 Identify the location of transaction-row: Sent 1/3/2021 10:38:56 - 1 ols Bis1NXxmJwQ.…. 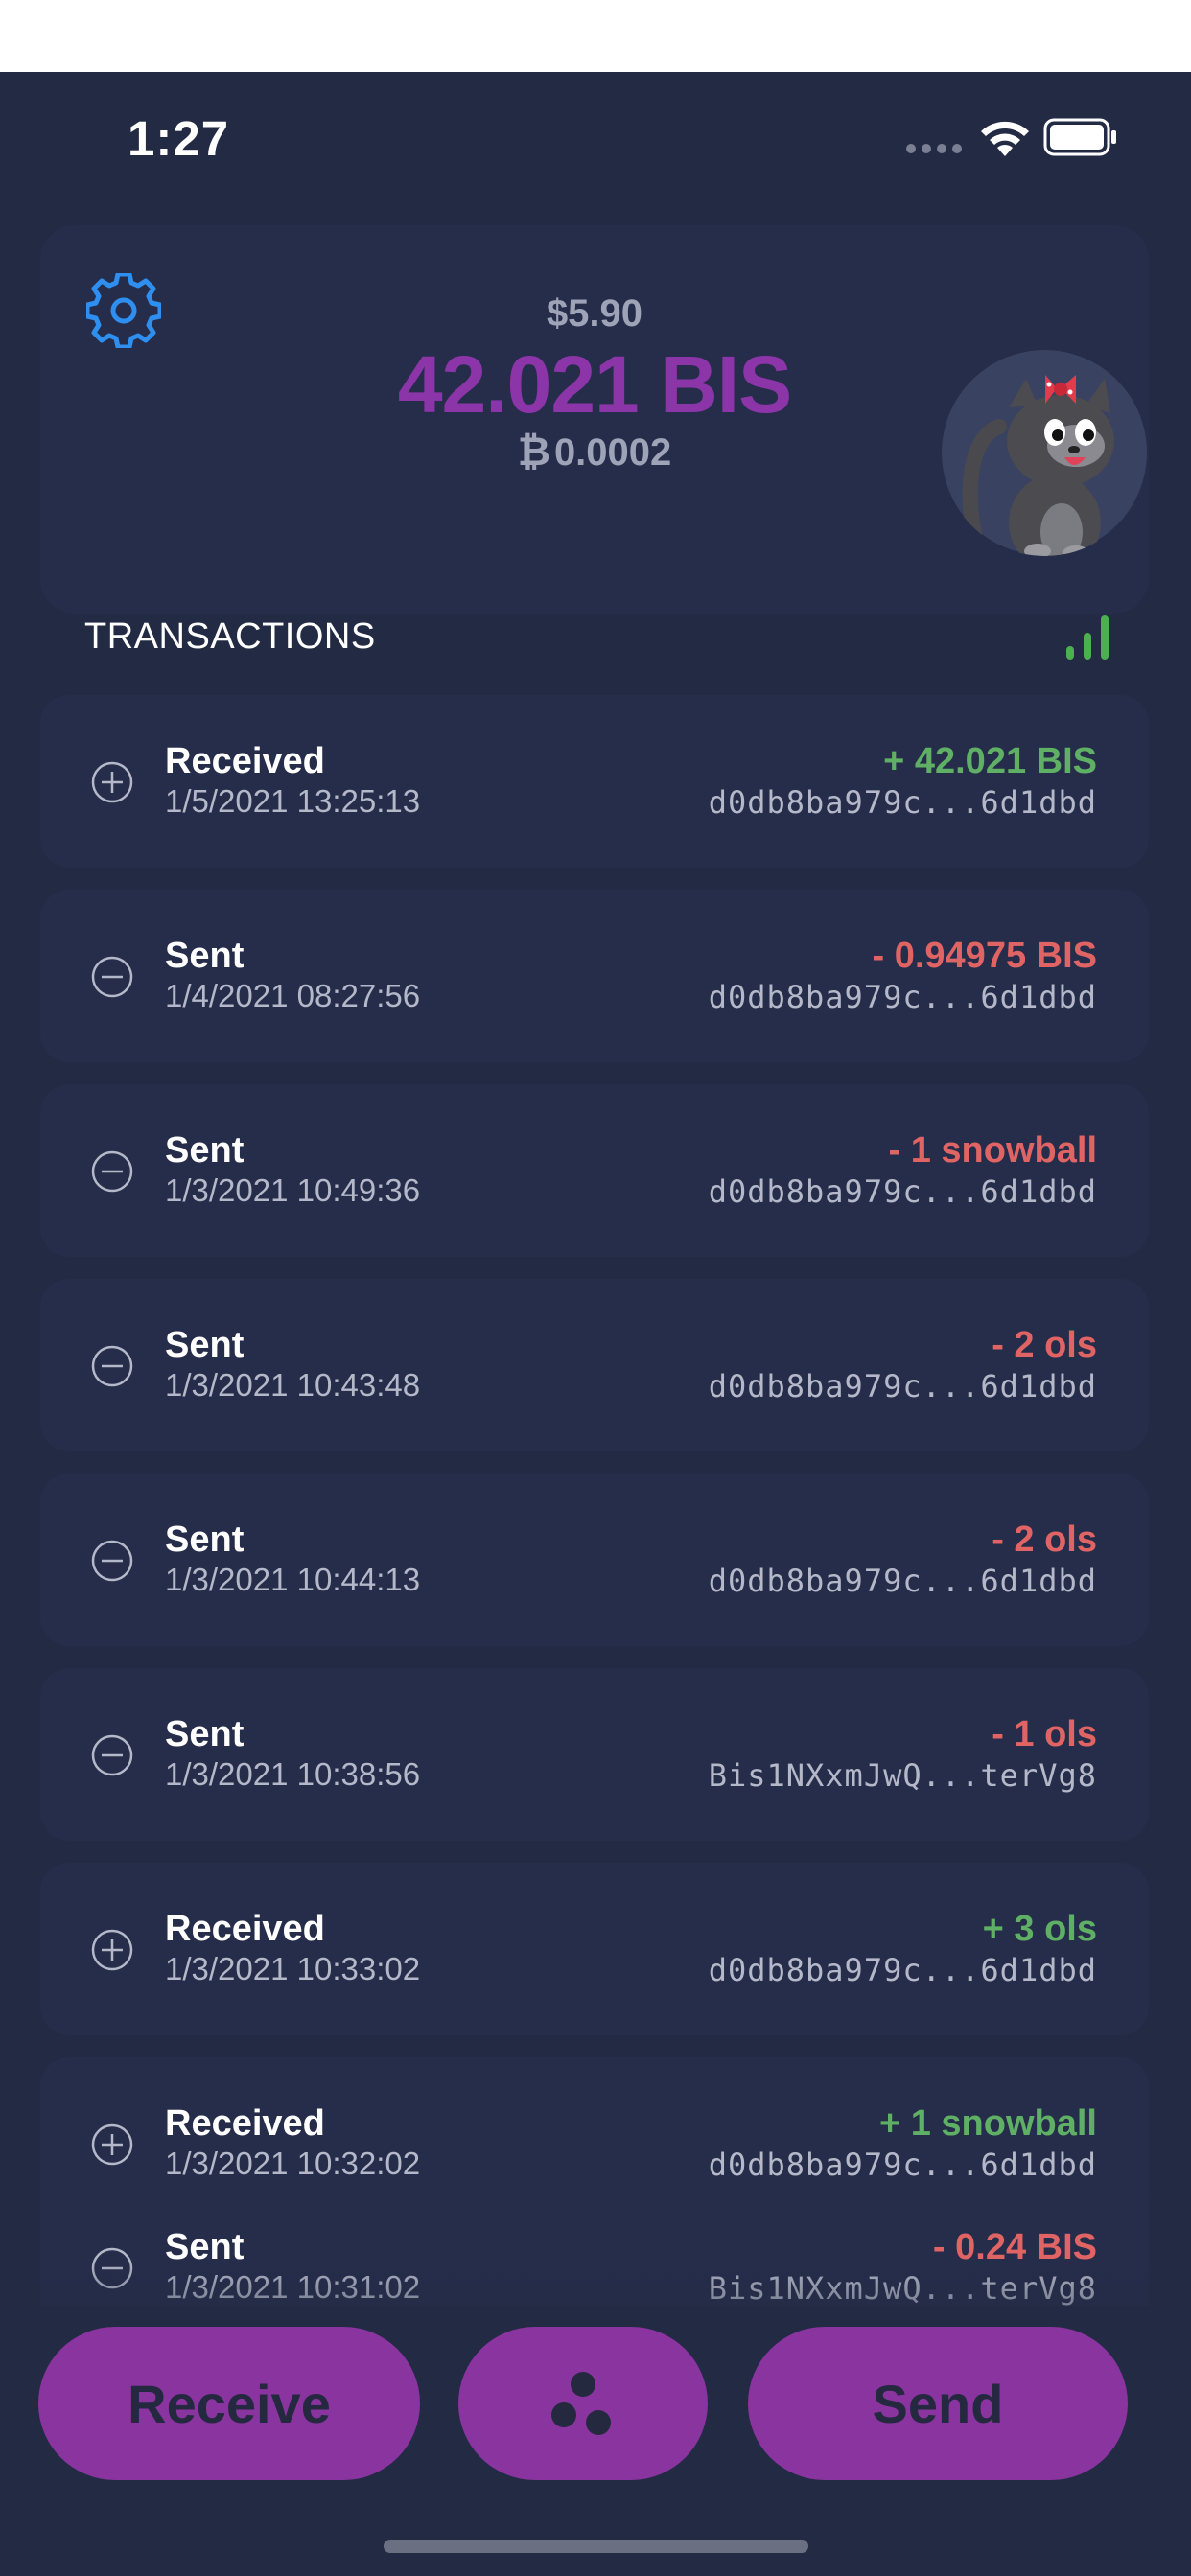
(595, 1755).